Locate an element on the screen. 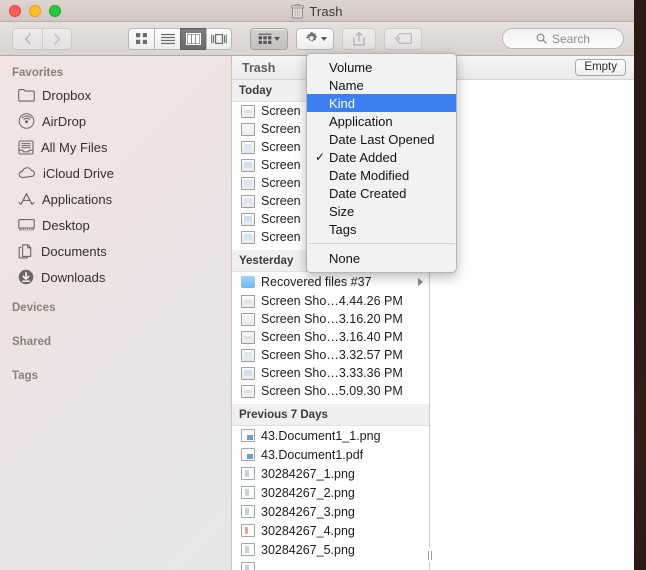 This screenshot has height=570, width=646. window-titlebar: Trash is located at coordinates (317, 11).